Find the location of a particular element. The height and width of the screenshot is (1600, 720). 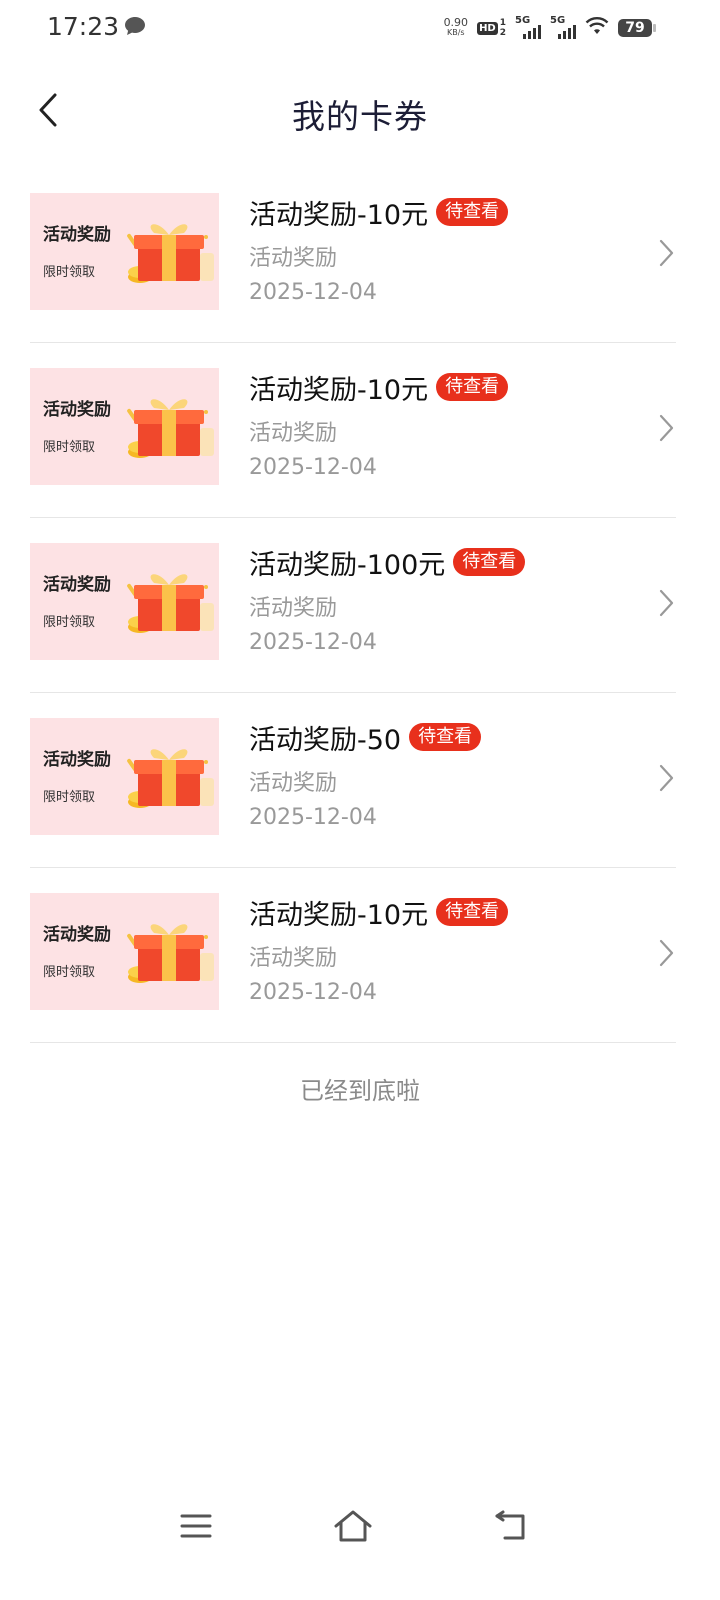

back-icon is located at coordinates (510, 1525).